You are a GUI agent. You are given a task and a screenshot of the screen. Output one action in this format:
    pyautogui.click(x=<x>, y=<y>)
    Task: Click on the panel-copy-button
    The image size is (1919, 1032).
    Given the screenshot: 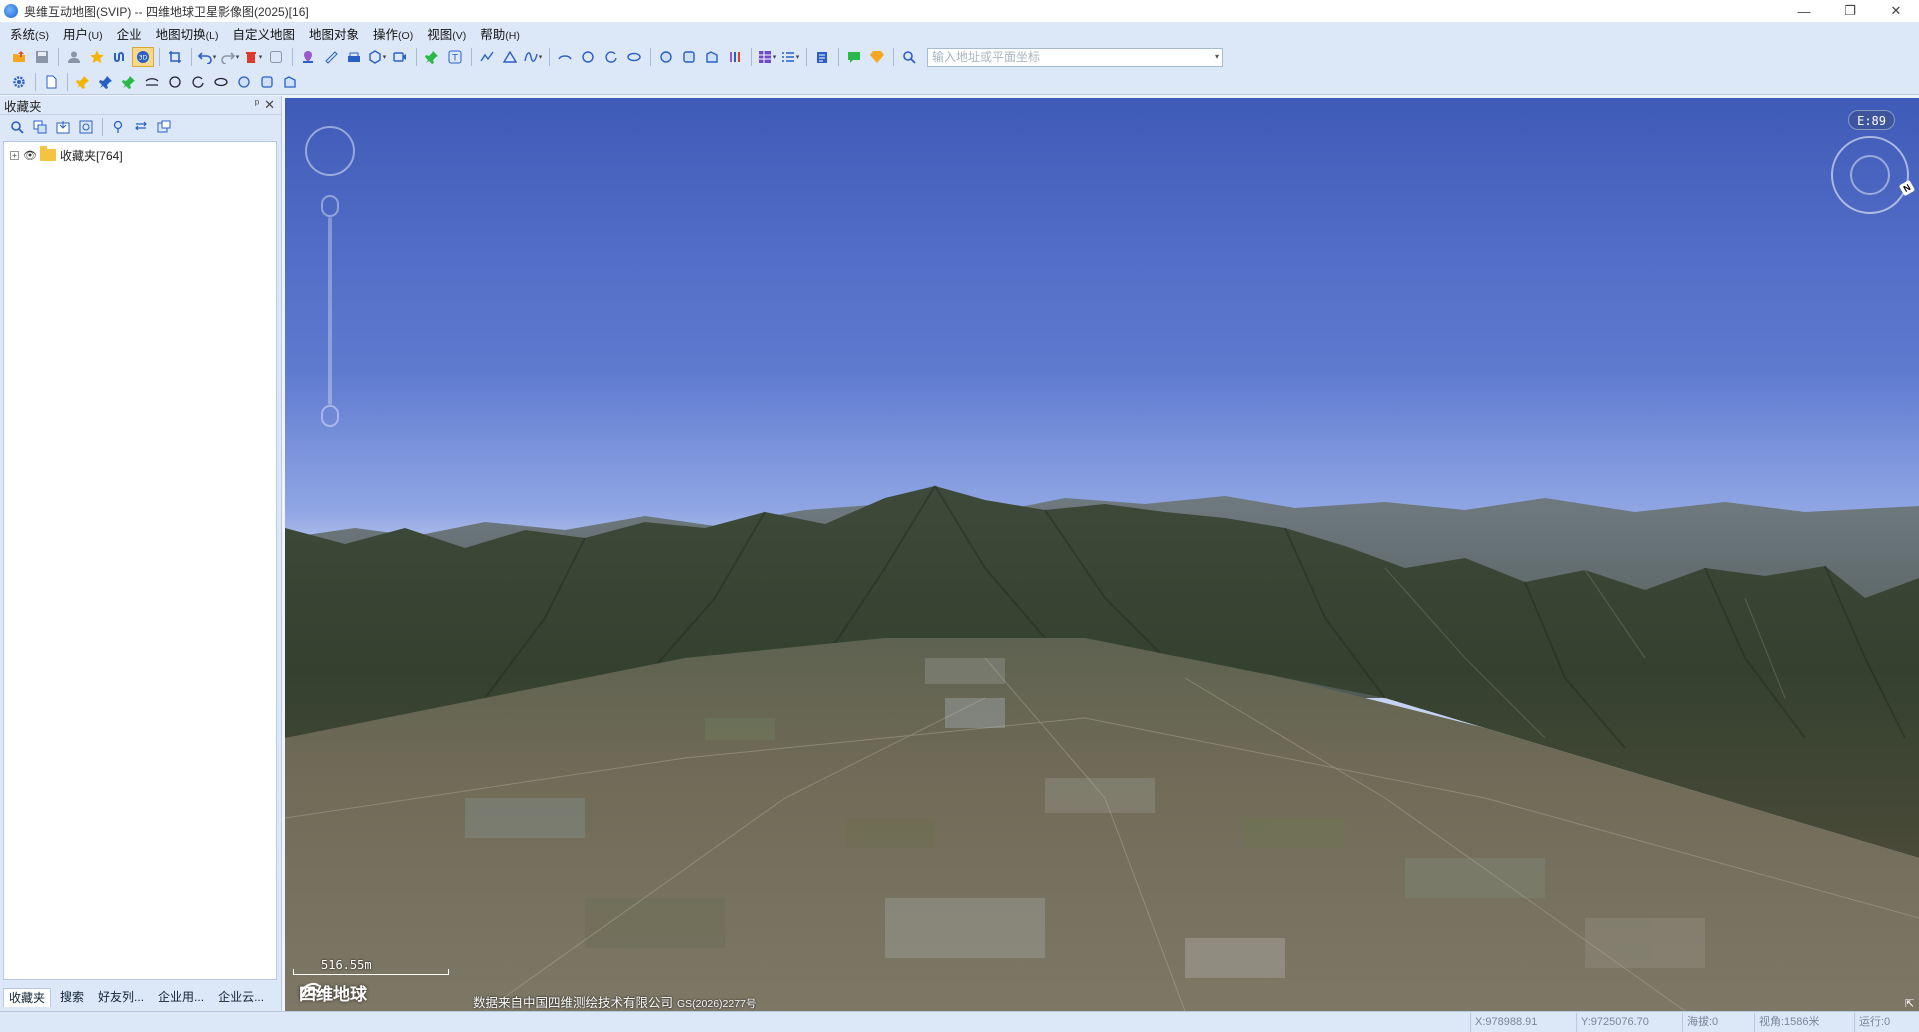 What is the action you would take?
    pyautogui.click(x=40, y=127)
    